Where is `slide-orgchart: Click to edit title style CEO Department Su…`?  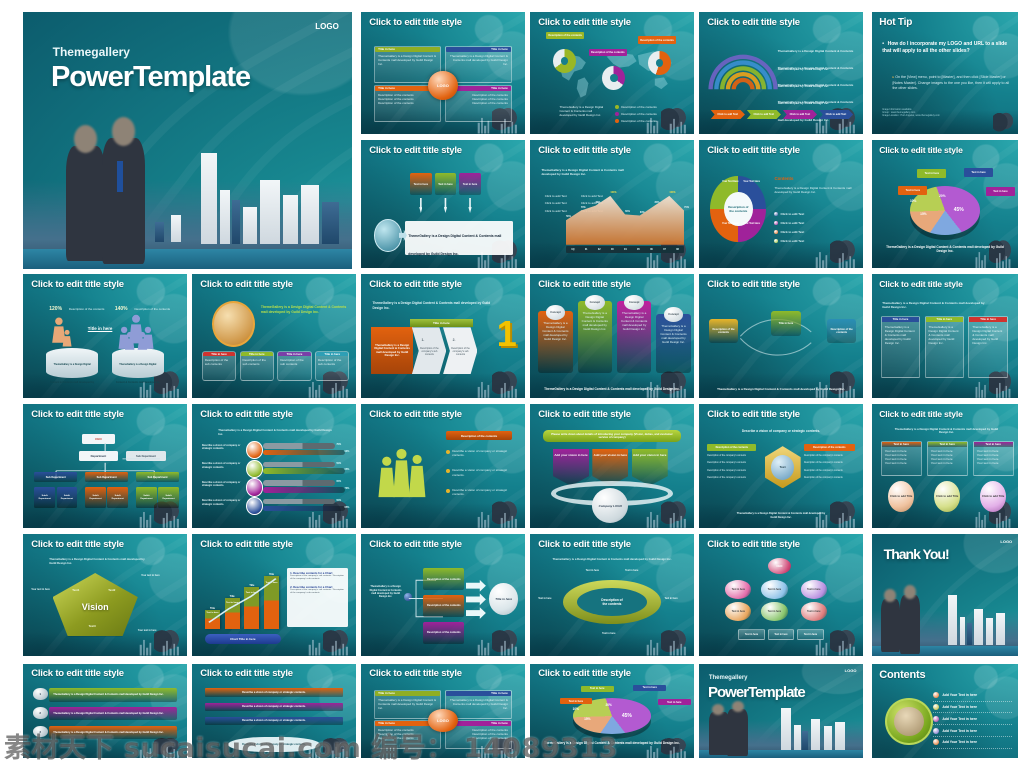 slide-orgchart: Click to edit title style CEO Department Su… is located at coordinates (105, 466).